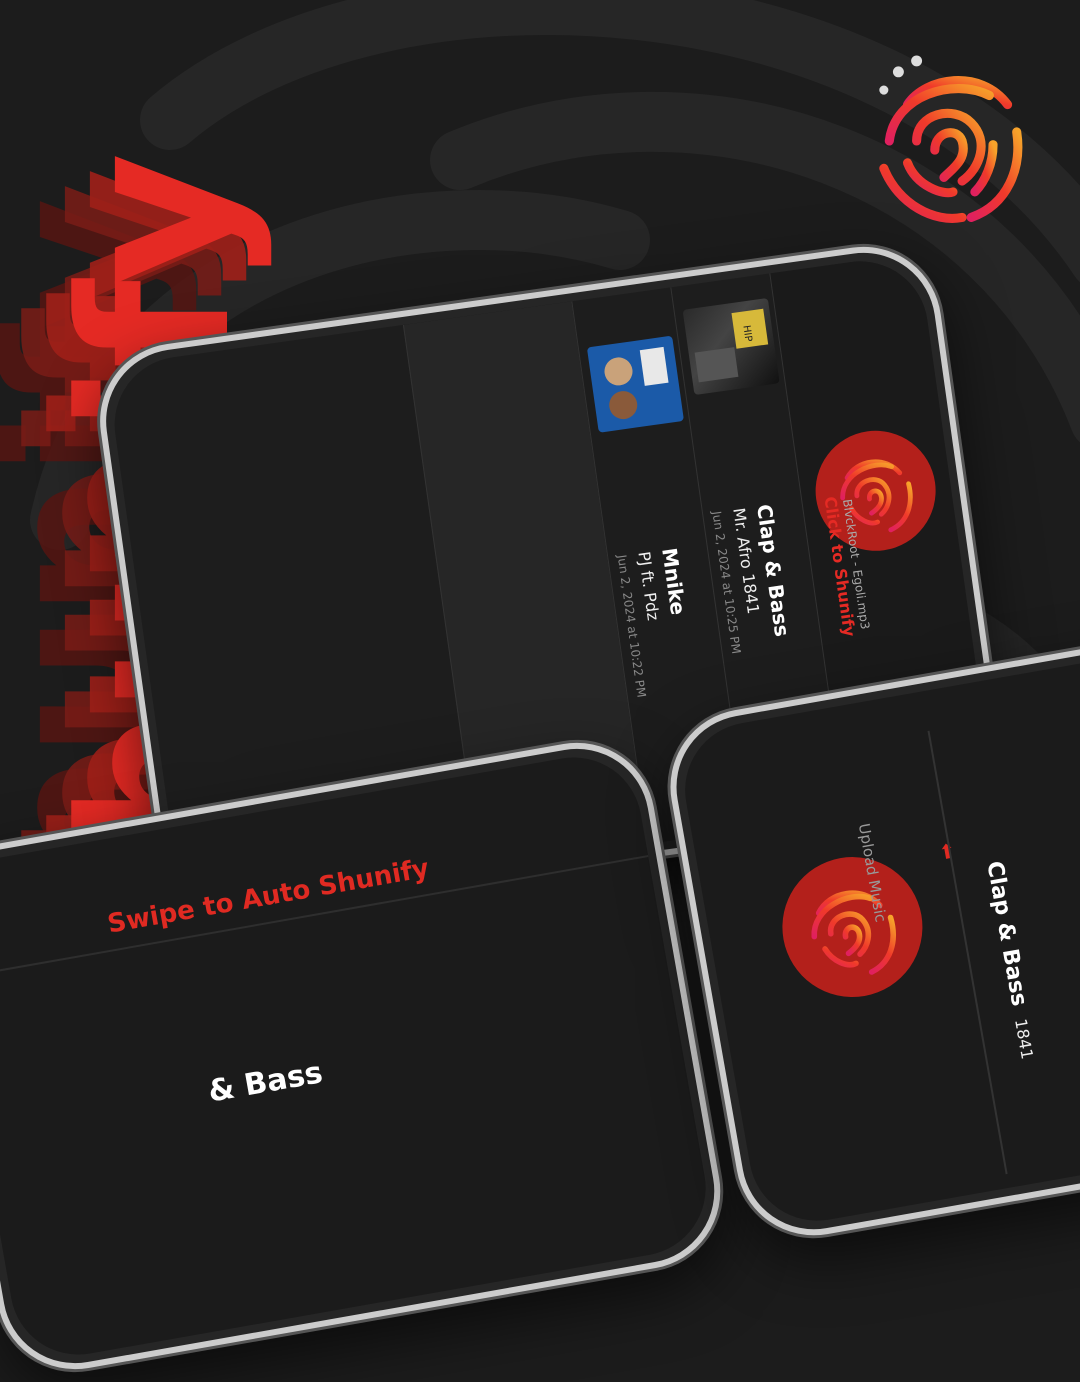 The height and width of the screenshot is (1382, 1080). I want to click on album-cover-clap-bass-icon: HIP, so click(731, 346).